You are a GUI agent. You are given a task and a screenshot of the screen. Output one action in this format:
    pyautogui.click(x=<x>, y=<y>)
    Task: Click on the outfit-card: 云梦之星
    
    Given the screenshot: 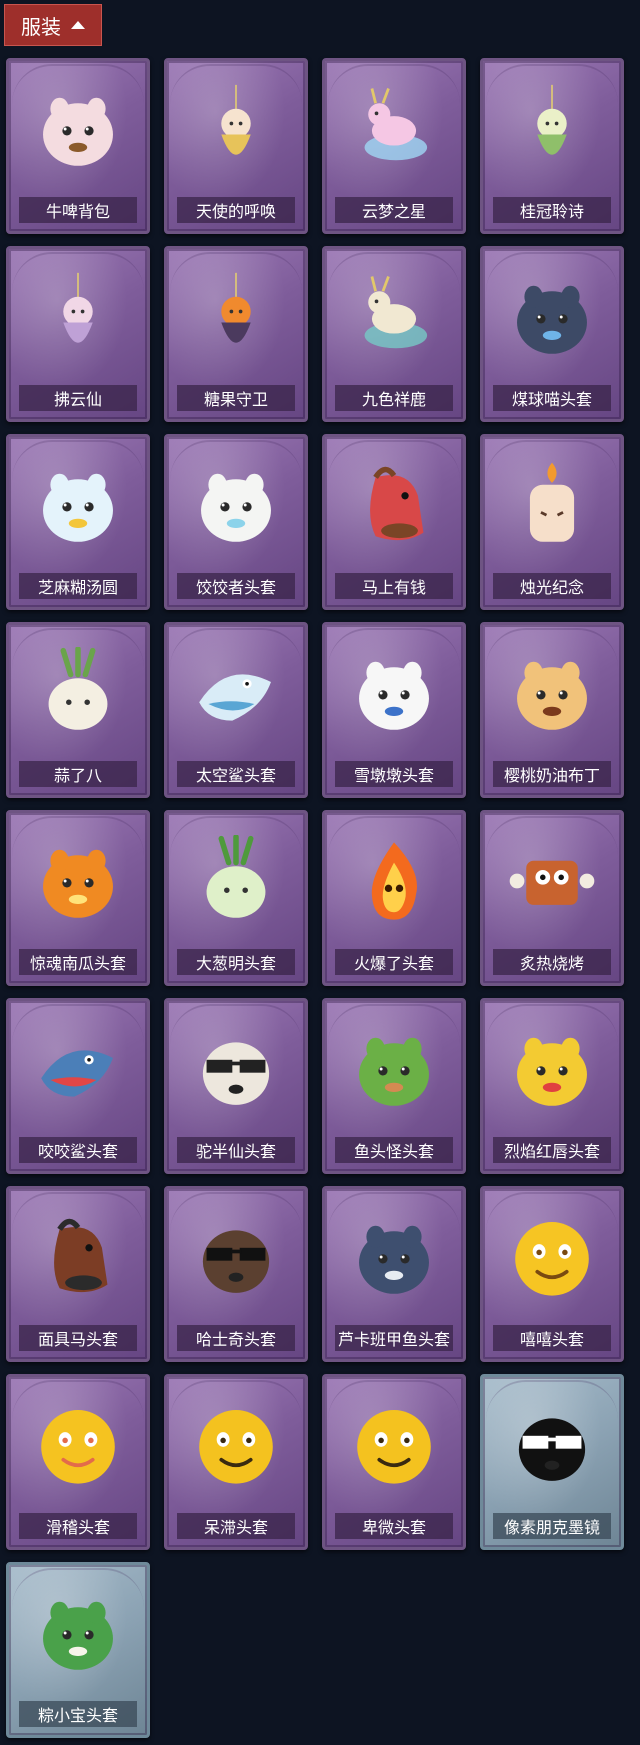 What is the action you would take?
    pyautogui.click(x=394, y=146)
    